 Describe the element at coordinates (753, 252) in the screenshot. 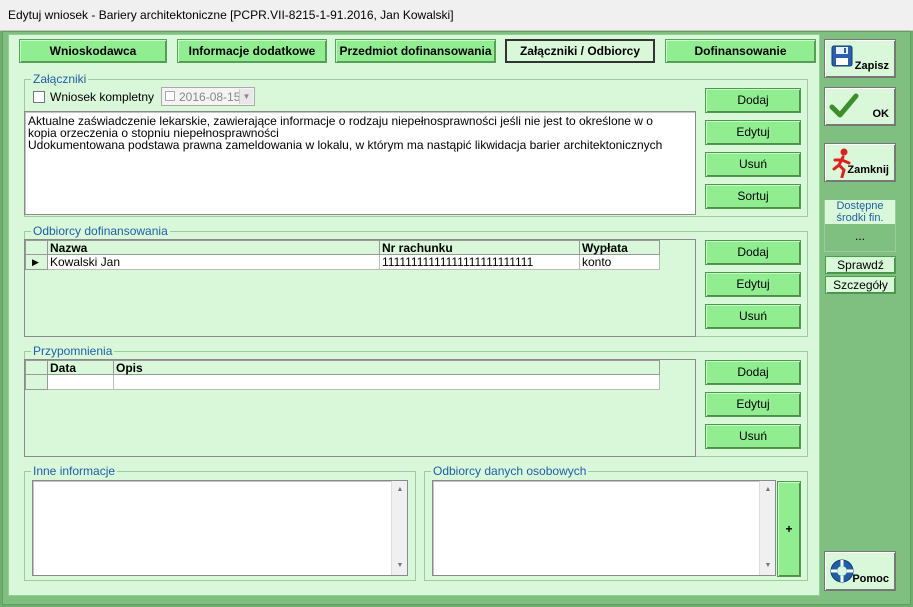

I see `recipients-add-button: Dodaj` at that location.